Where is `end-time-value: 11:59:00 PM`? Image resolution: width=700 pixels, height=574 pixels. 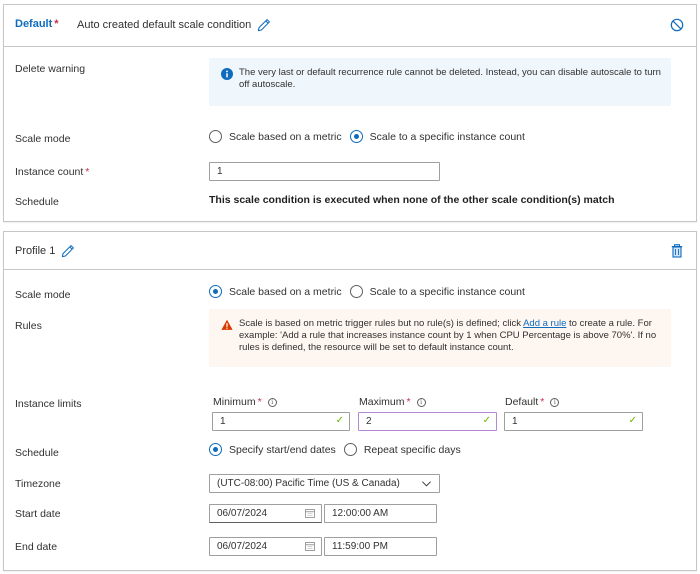
end-time-value: 11:59:00 PM is located at coordinates (360, 546).